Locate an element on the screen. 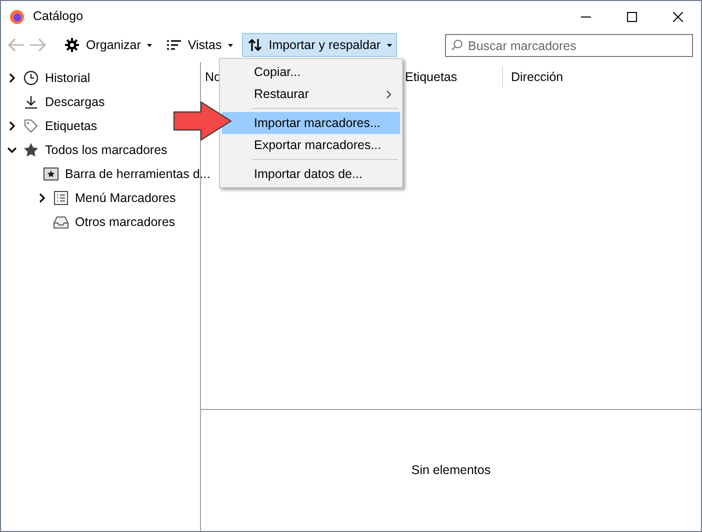 This screenshot has height=532, width=702. tree-item: Menú Marcadores is located at coordinates (125, 198).